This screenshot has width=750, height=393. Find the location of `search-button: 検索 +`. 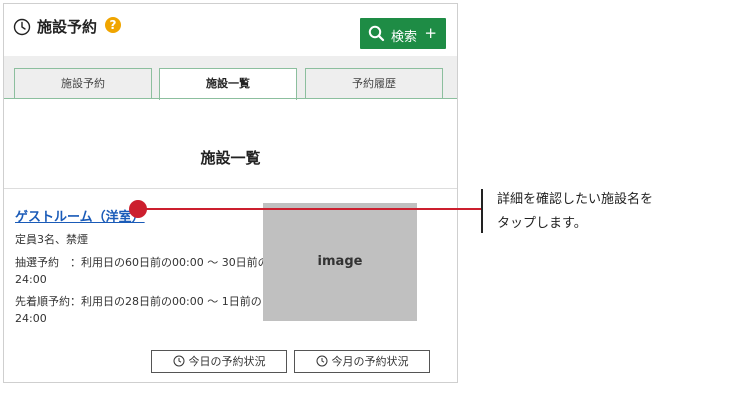

search-button: 検索 + is located at coordinates (403, 33).